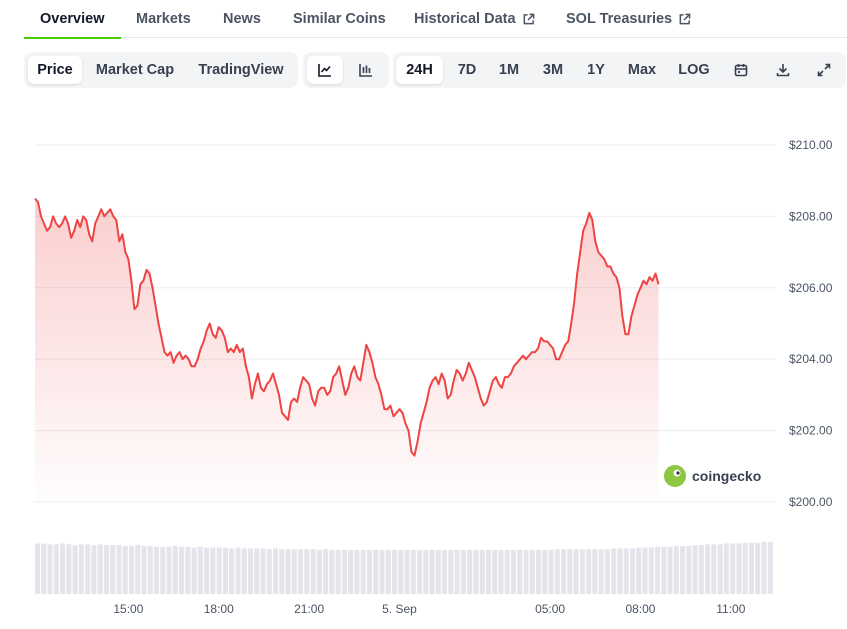 The width and height of the screenshot is (847, 629). Describe the element at coordinates (824, 70) in the screenshot. I see `fullscreen-button` at that location.